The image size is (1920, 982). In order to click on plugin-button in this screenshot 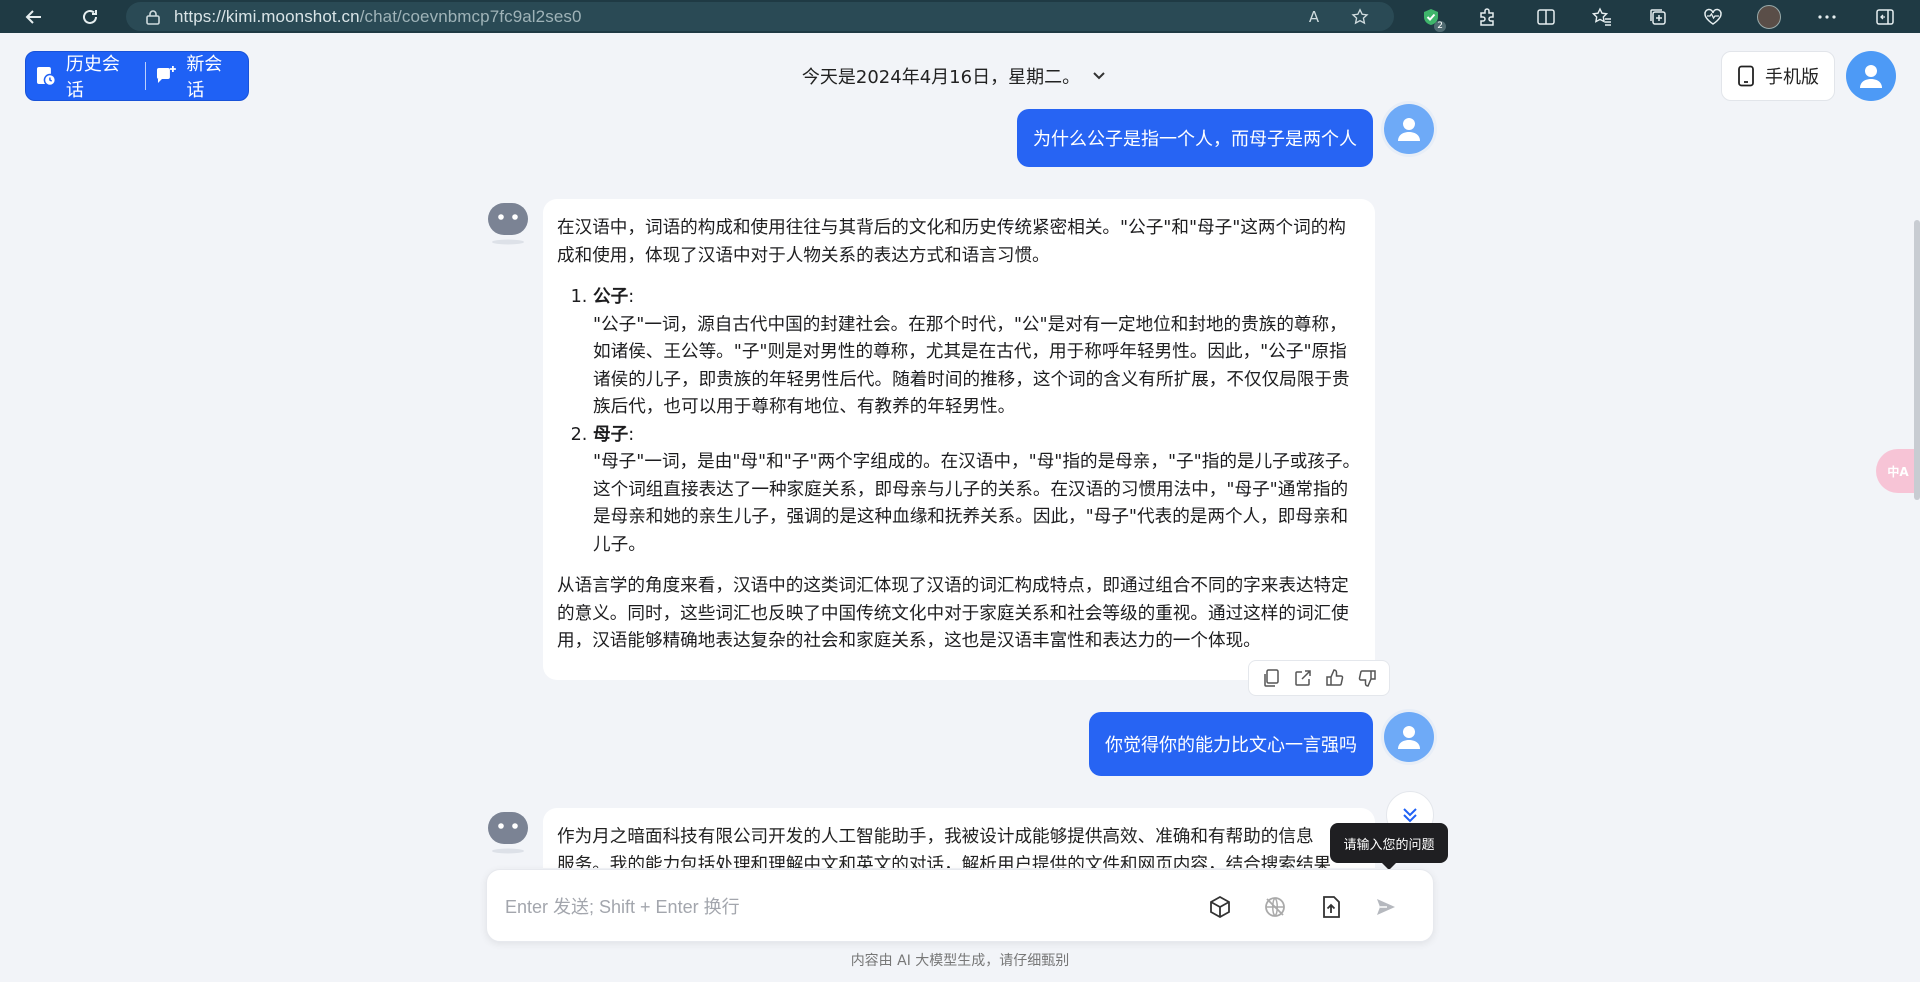, I will do `click(1220, 907)`.